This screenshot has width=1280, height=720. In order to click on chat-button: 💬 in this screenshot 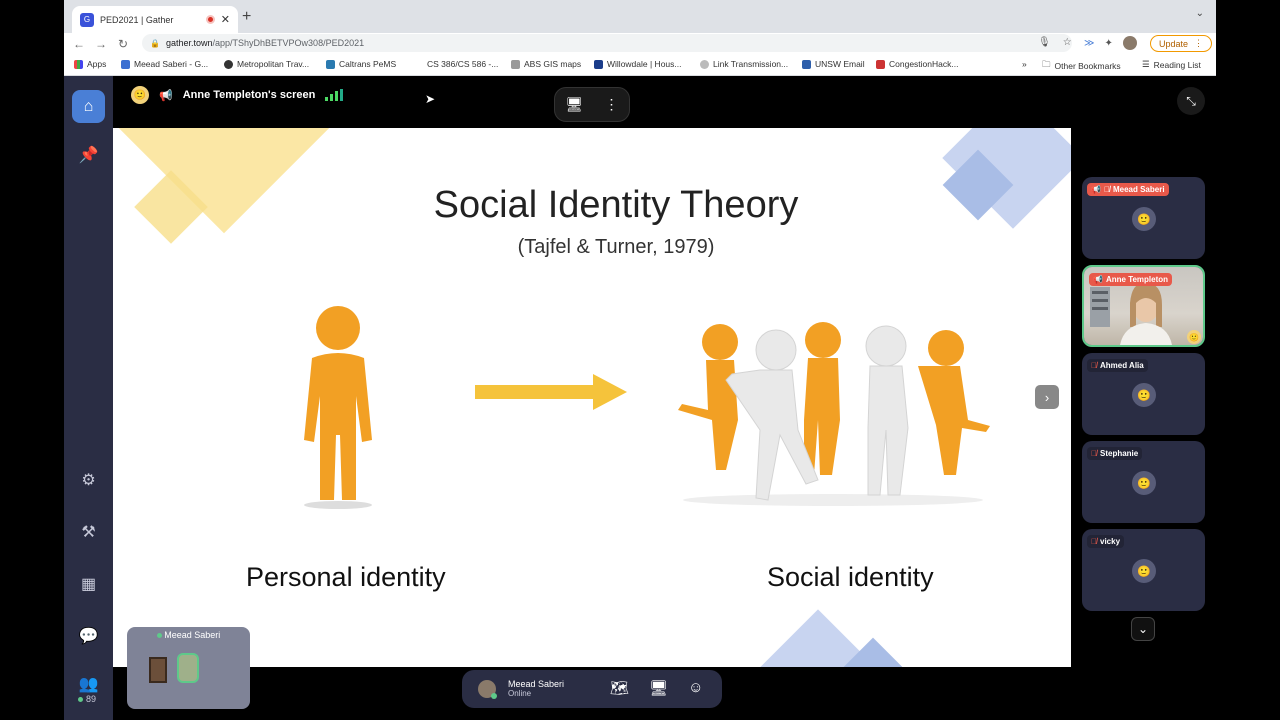, I will do `click(88, 635)`.